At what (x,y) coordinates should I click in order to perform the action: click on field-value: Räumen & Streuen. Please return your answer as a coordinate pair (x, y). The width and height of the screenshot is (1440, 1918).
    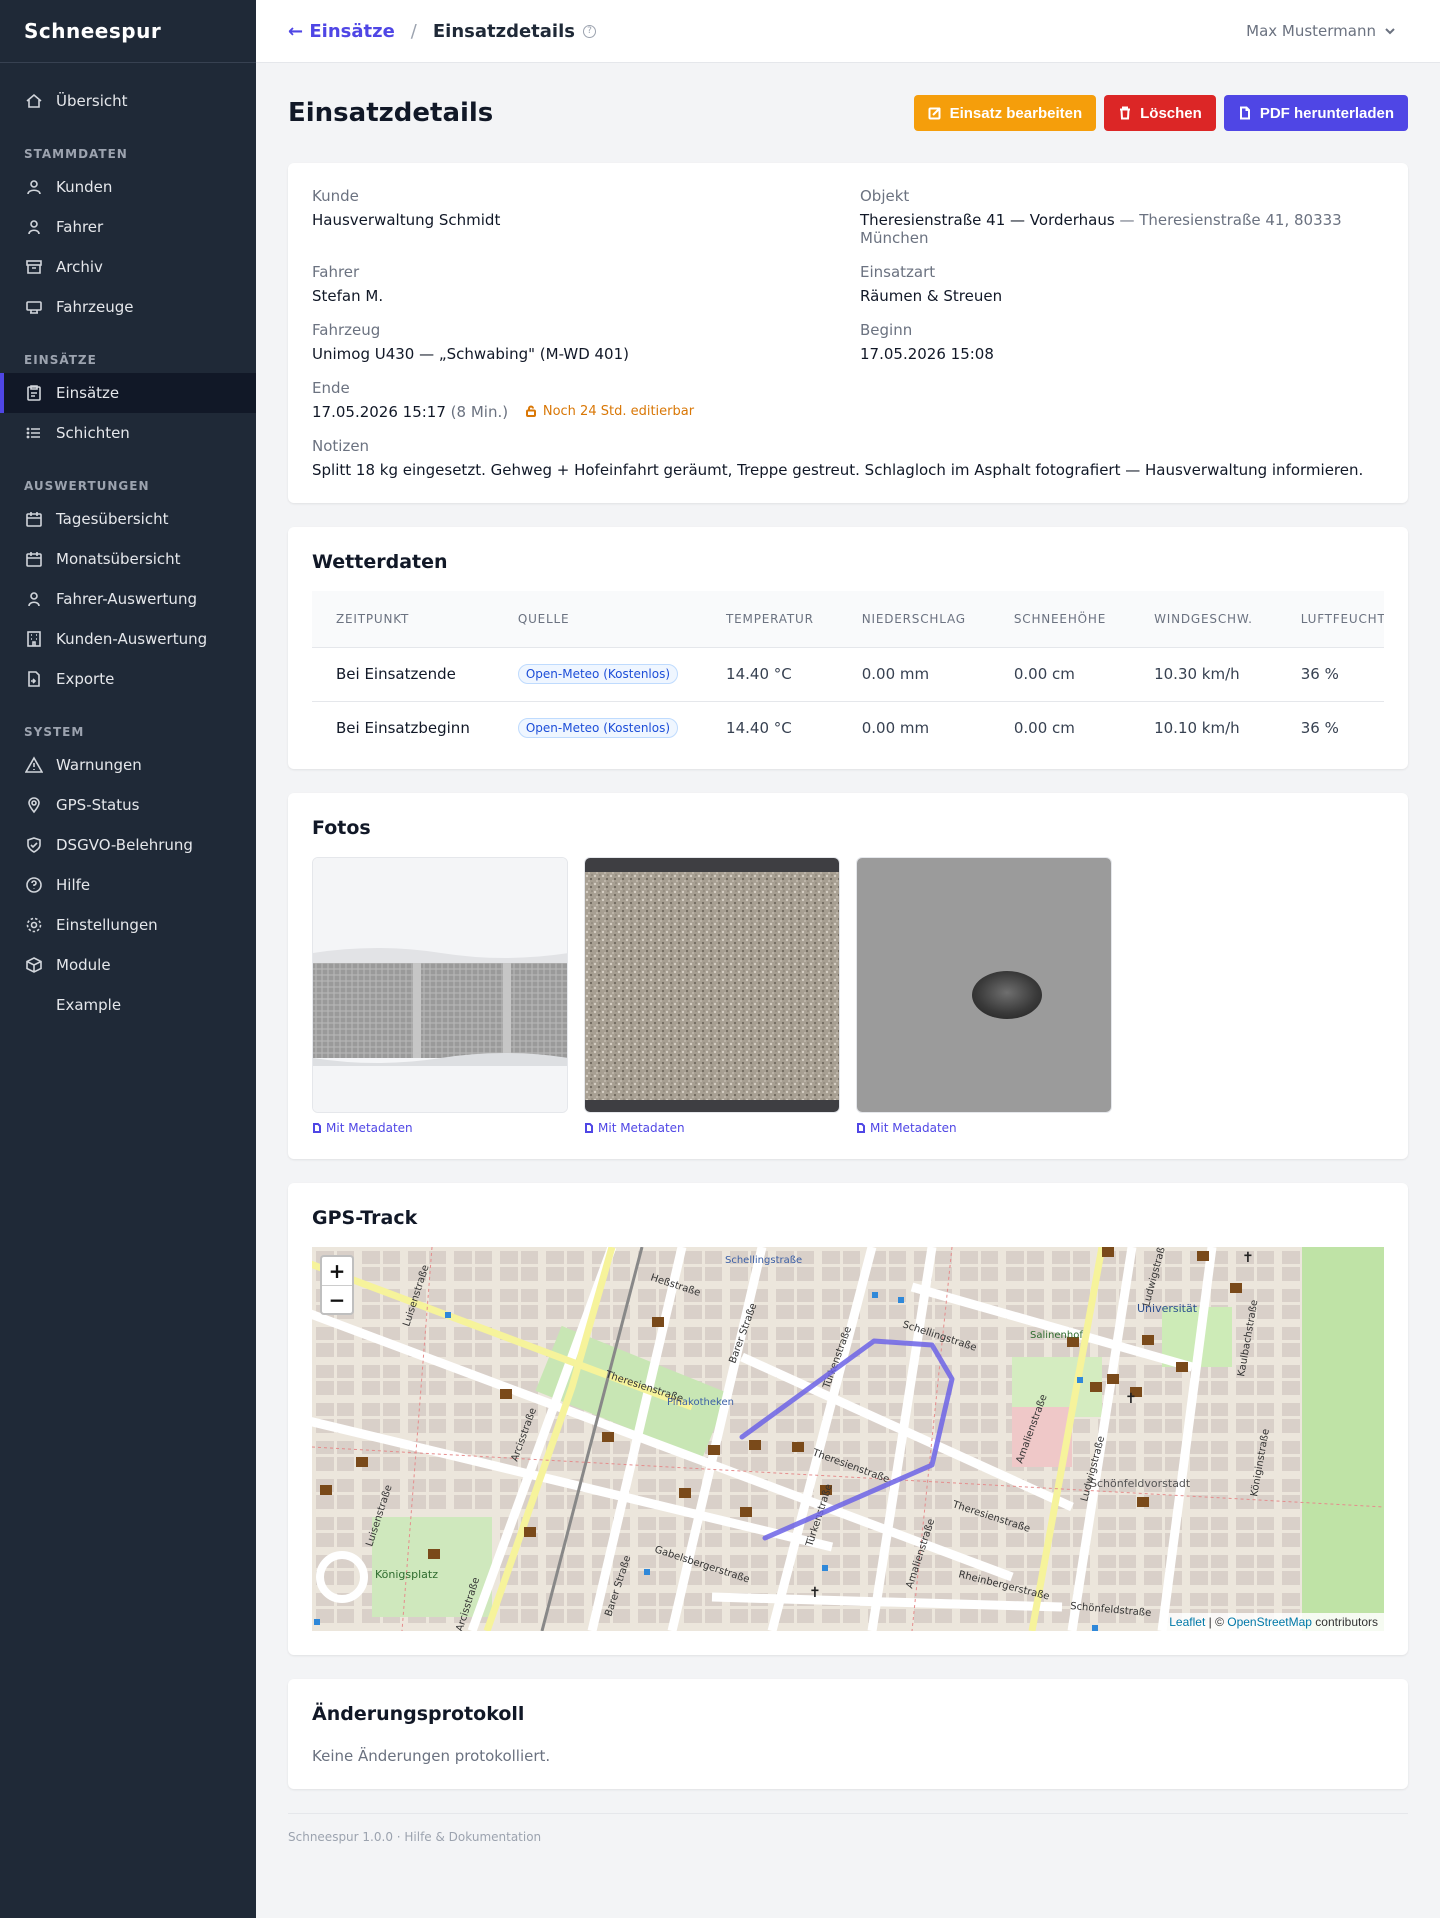
    Looking at the image, I should click on (931, 296).